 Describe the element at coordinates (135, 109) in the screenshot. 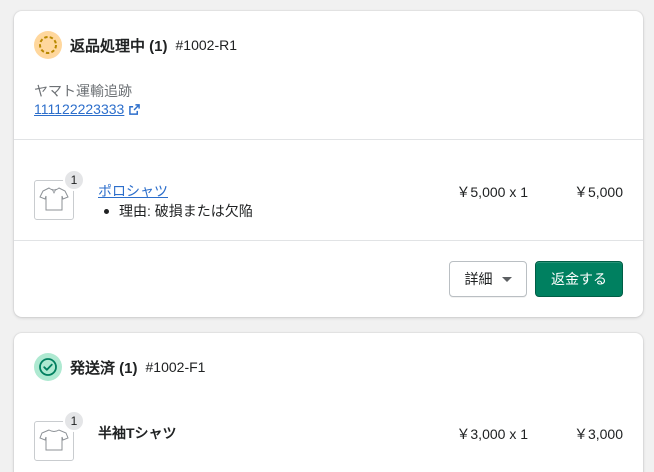

I see `external-link-icon` at that location.